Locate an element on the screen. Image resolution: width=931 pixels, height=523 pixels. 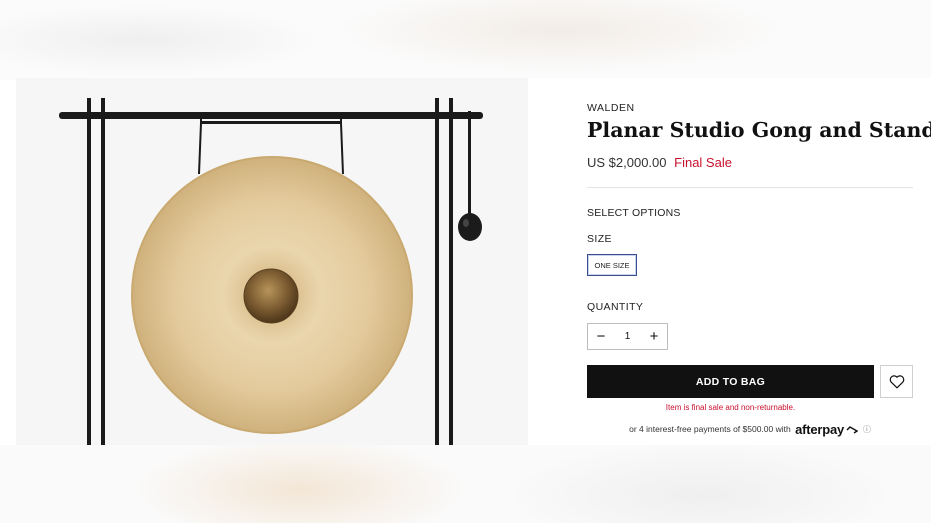
background-blur-bottom is located at coordinates (465, 484).